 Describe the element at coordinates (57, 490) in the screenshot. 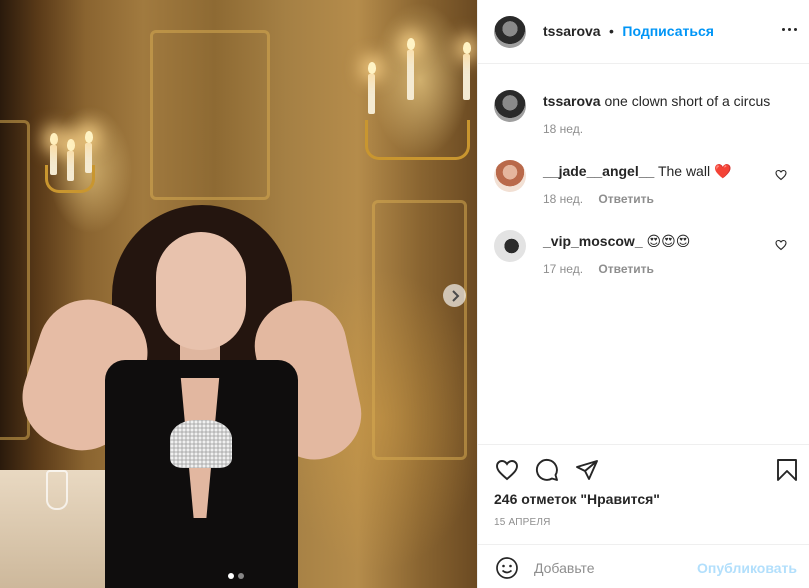

I see `wine-glass` at that location.